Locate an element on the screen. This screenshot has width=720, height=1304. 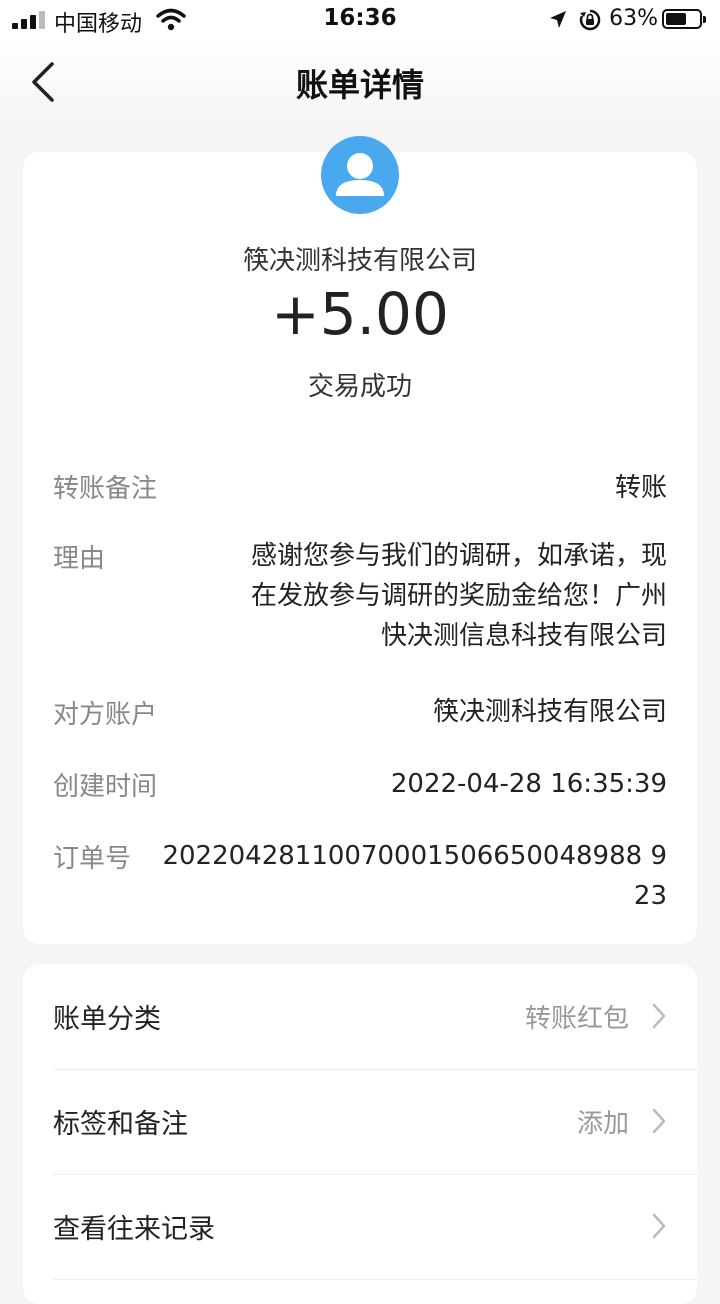
counterparty-label: 对方账户 is located at coordinates (105, 715).